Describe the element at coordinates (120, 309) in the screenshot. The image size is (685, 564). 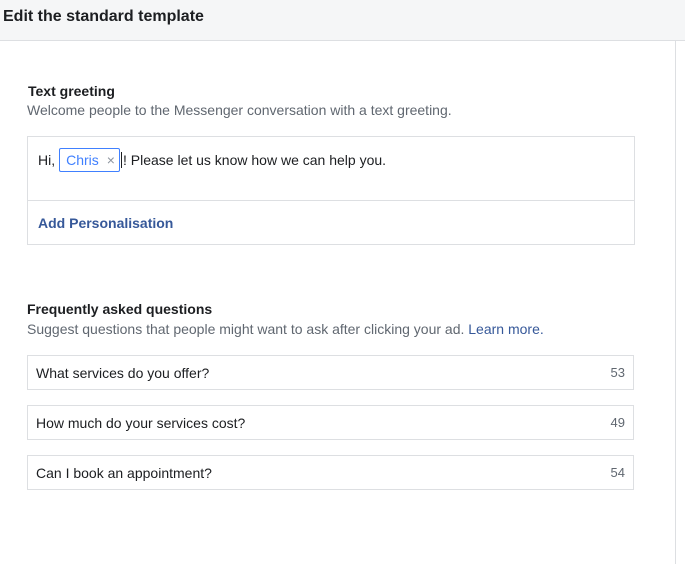
I see `faq-section-title: Frequently asked questions` at that location.